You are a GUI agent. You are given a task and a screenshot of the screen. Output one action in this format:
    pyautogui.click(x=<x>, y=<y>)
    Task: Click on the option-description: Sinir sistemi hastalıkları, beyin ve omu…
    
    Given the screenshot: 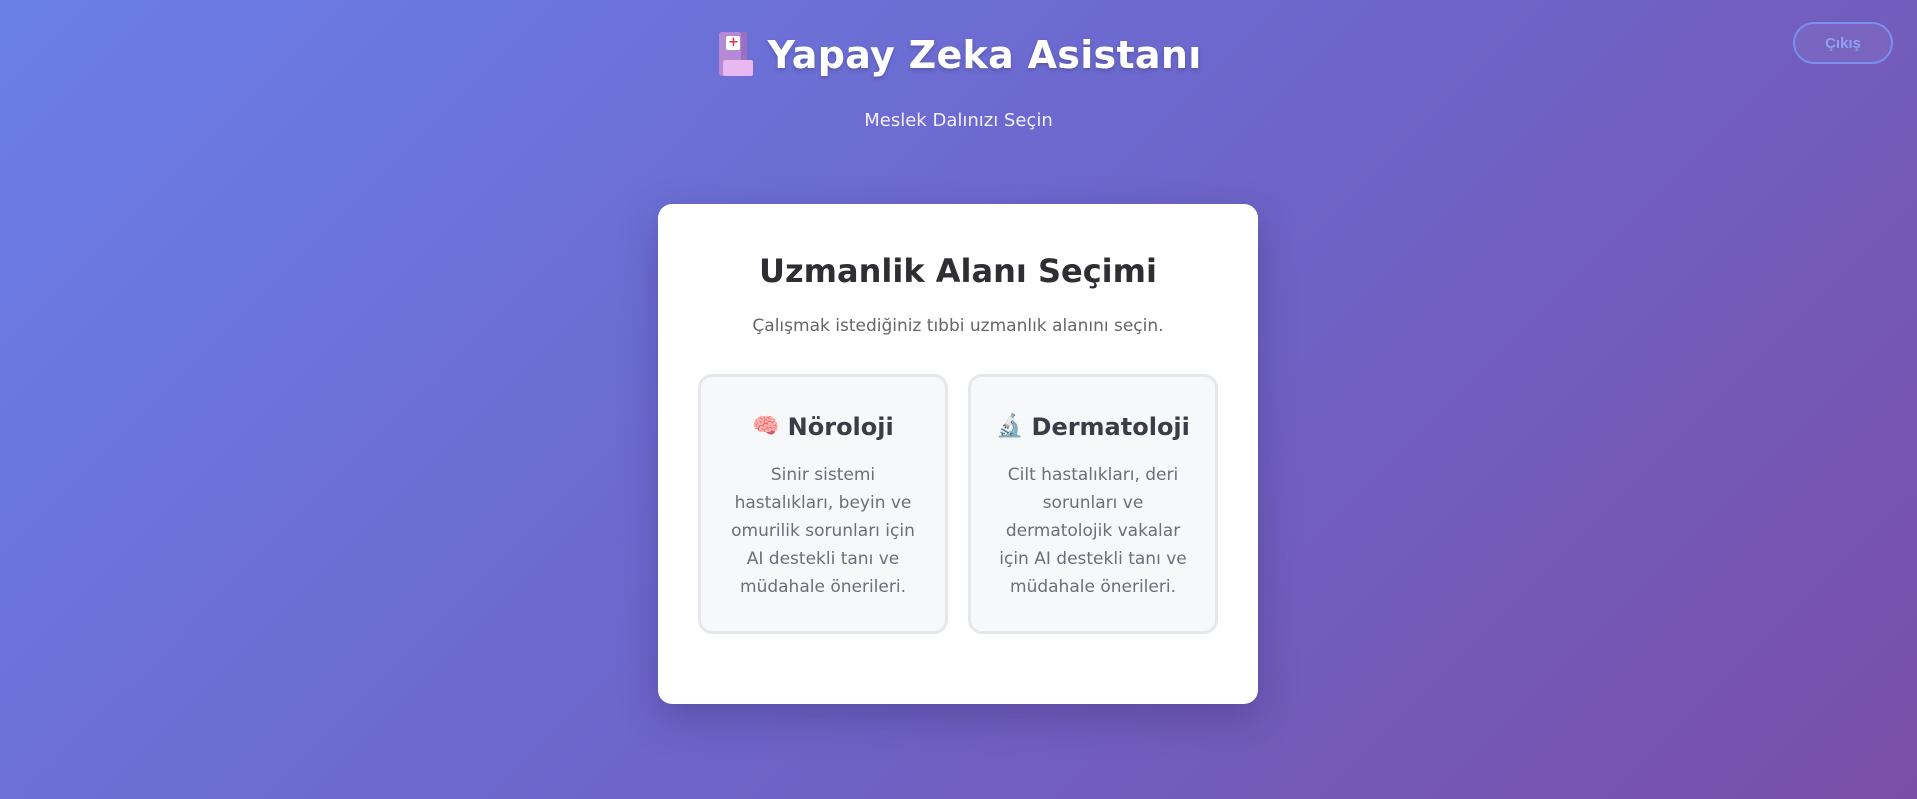 What is the action you would take?
    pyautogui.click(x=823, y=531)
    